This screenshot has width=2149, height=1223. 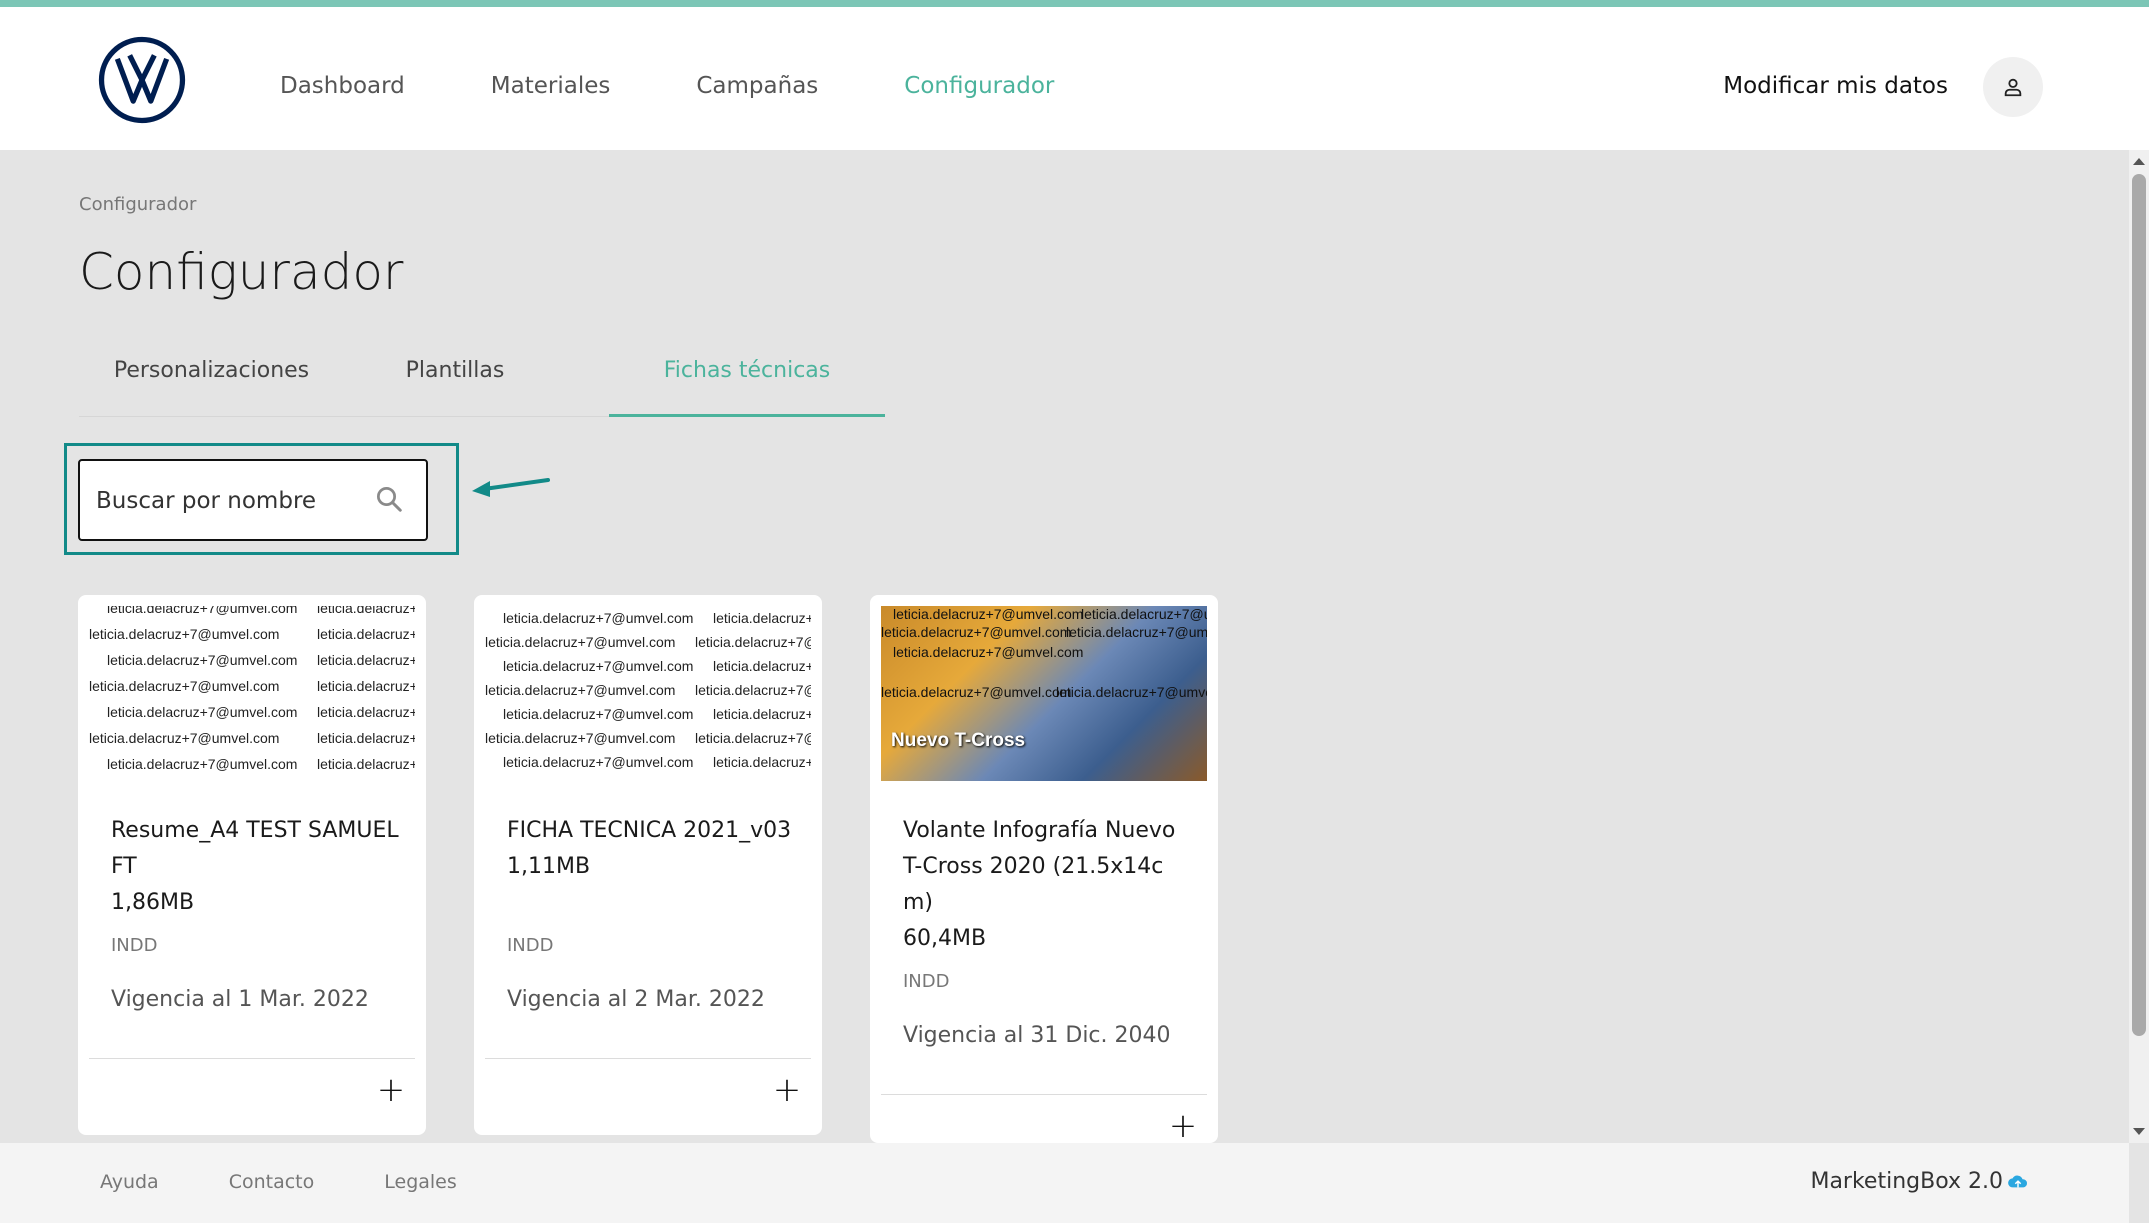 What do you see at coordinates (649, 830) in the screenshot?
I see `file-name-text: FICHA TECNICA 2021_v03` at bounding box center [649, 830].